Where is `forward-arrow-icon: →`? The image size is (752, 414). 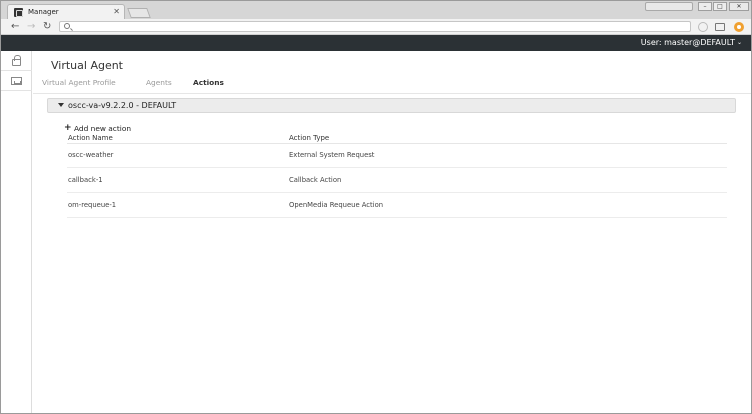 forward-arrow-icon: → is located at coordinates (31, 26).